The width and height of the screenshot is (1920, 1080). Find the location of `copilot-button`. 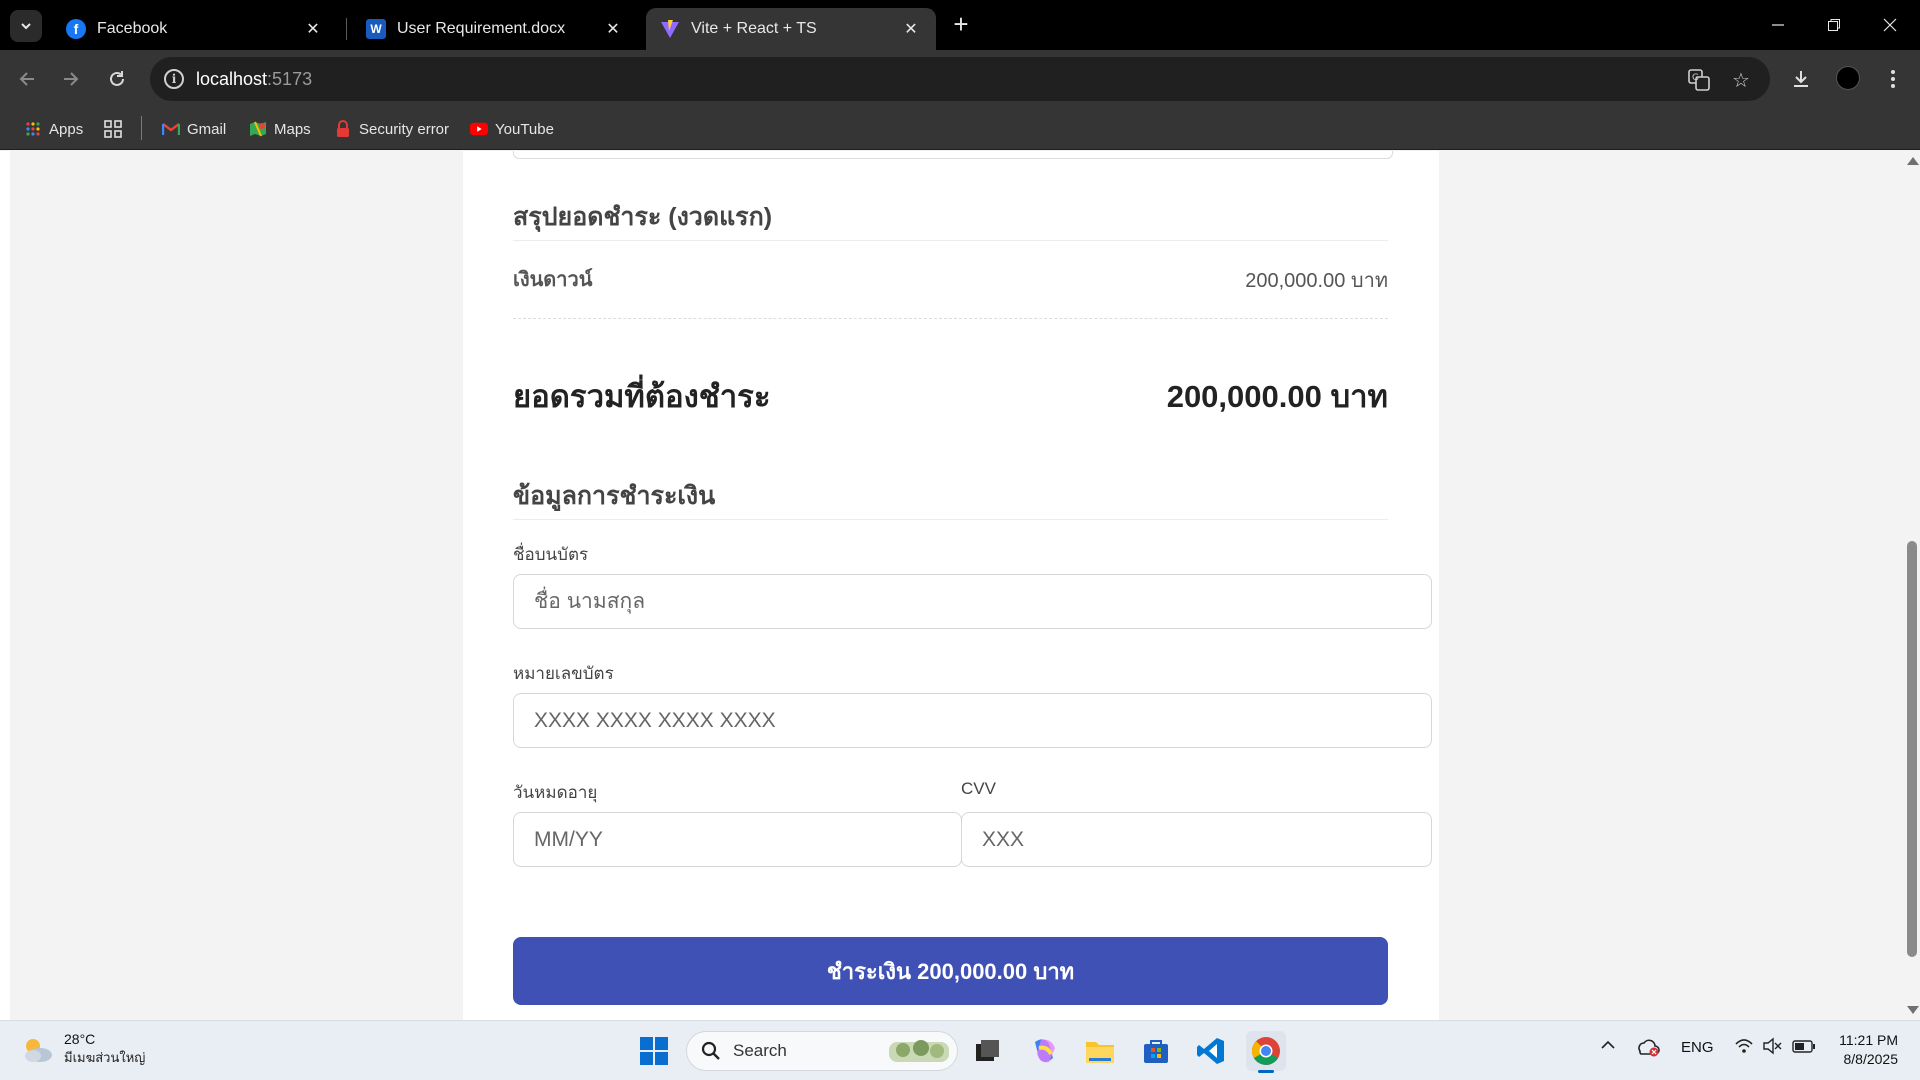

copilot-button is located at coordinates (1044, 1051).